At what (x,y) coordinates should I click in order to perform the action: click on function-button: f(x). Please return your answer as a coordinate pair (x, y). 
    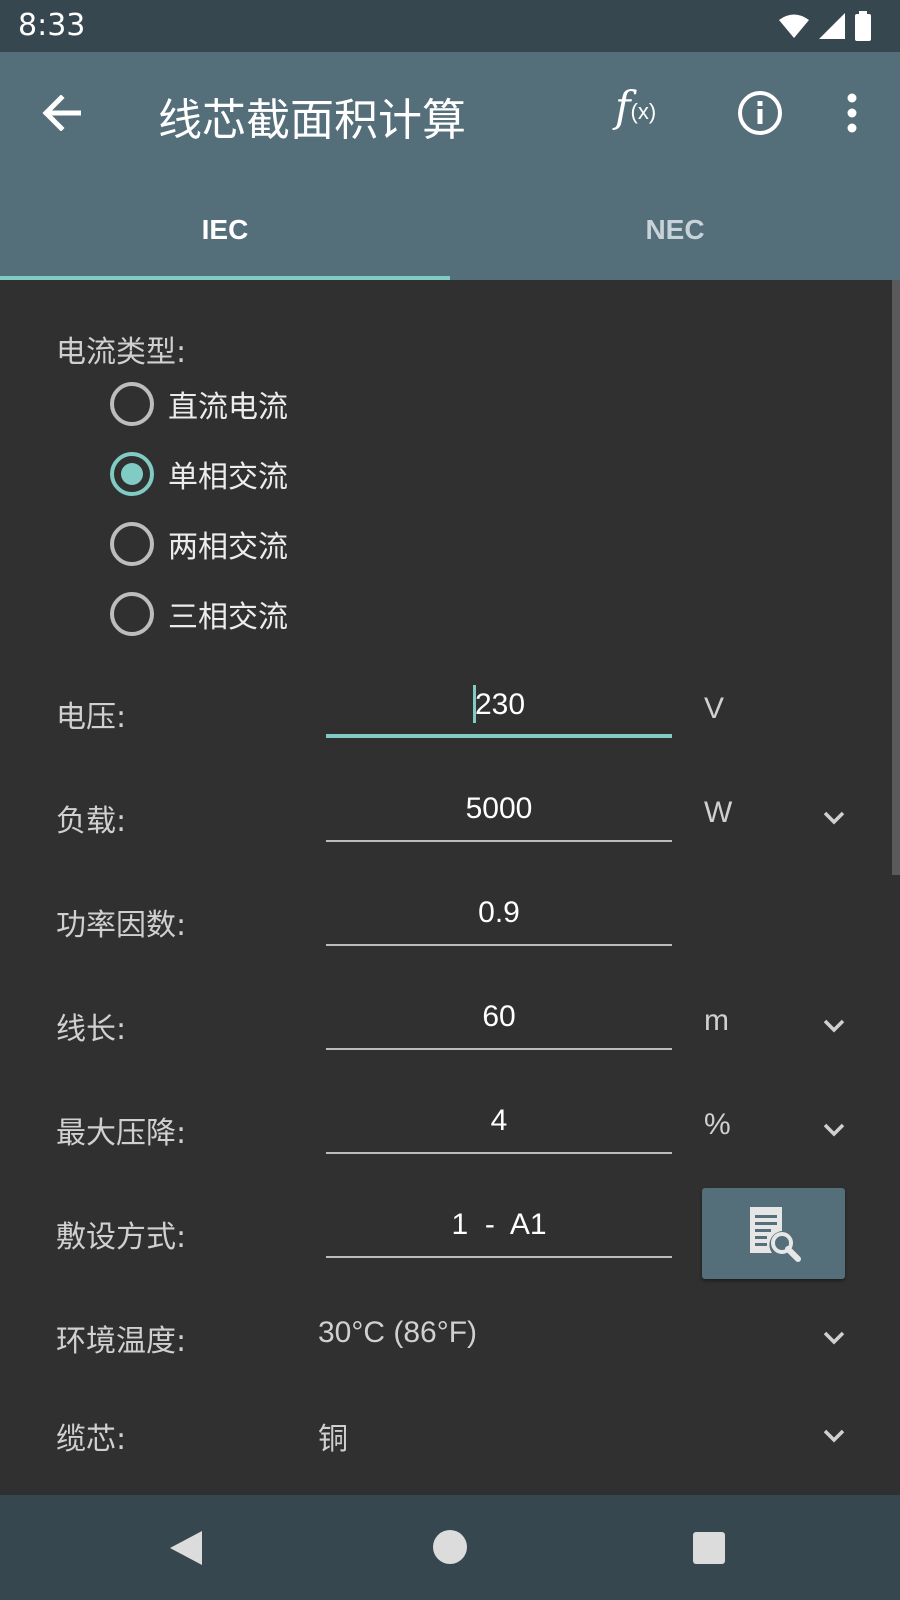
    Looking at the image, I should click on (645, 110).